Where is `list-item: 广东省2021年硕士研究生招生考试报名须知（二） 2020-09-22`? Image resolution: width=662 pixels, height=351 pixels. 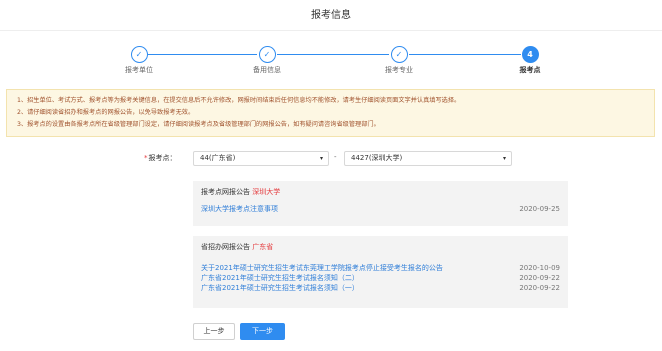
list-item: 广东省2021年硕士研究生招生考试报名须知（二） 2020-09-22 is located at coordinates (380, 278).